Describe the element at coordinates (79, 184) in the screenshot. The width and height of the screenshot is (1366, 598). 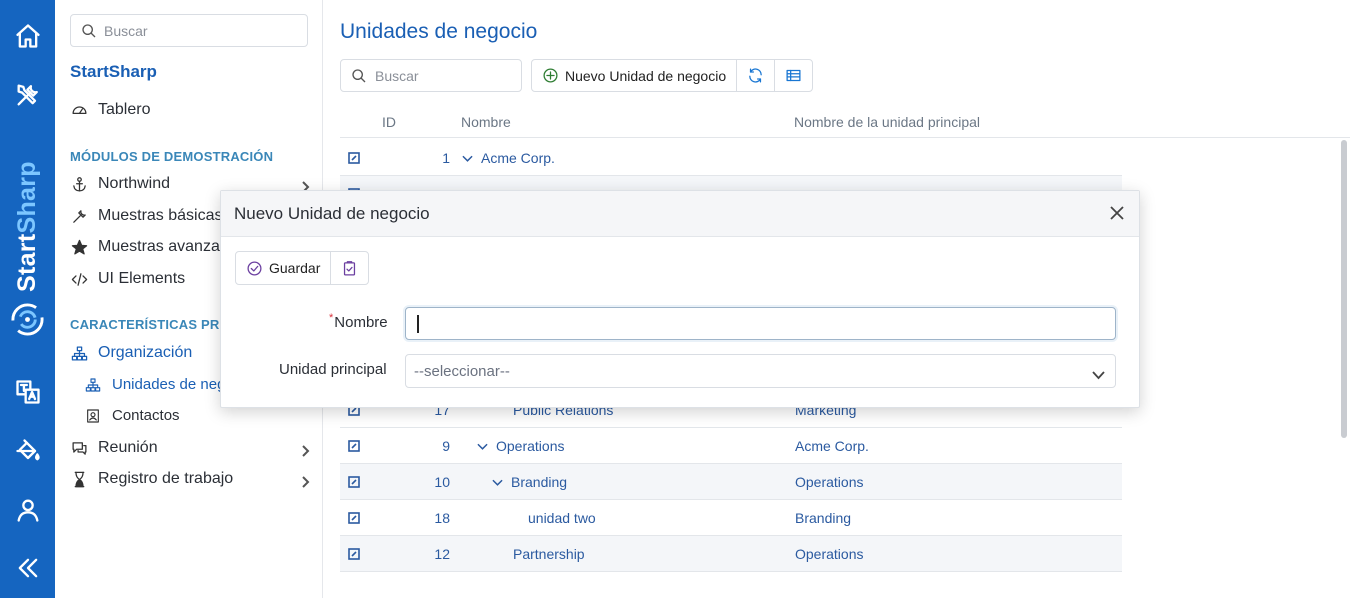
I see `anchor-icon` at that location.